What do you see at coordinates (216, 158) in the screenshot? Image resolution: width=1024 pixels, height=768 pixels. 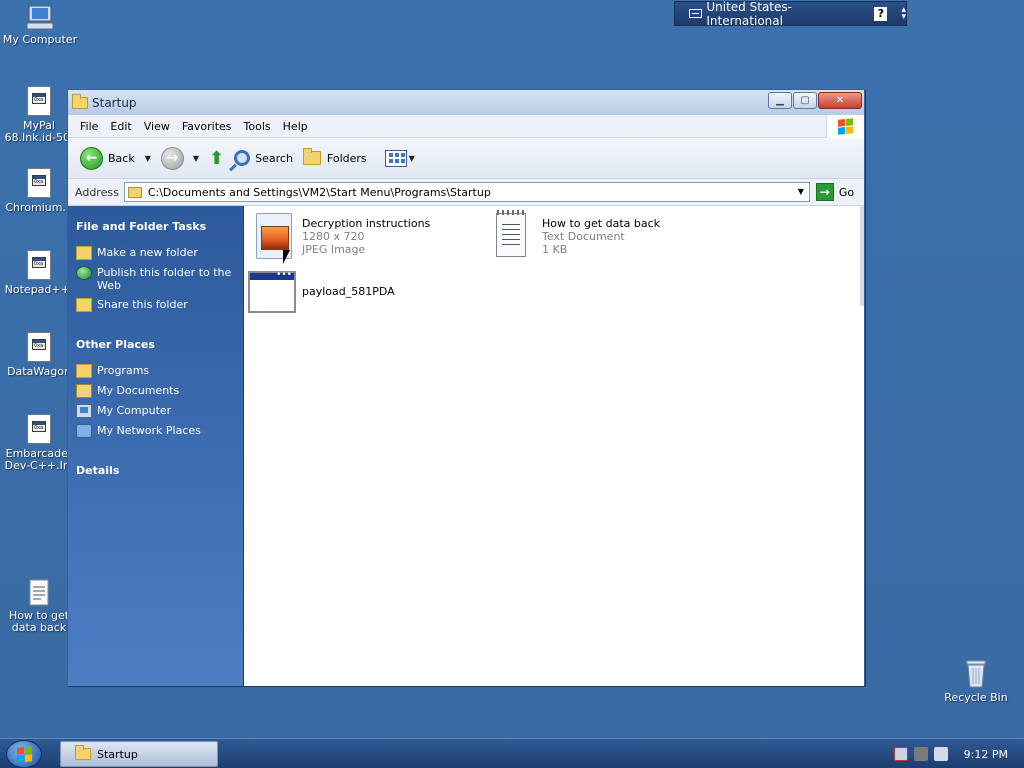 I see `up-folder-icon: ⬆` at bounding box center [216, 158].